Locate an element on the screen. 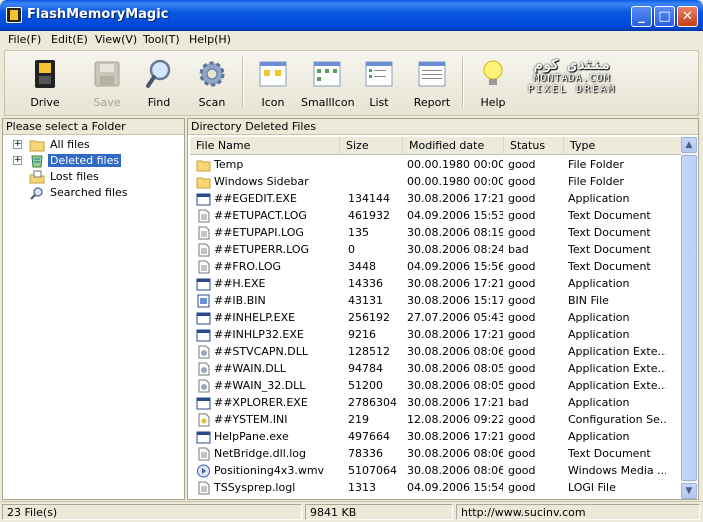 This screenshot has height=522, width=703. file-name: ##ETUPERR.LOG is located at coordinates (262, 249).